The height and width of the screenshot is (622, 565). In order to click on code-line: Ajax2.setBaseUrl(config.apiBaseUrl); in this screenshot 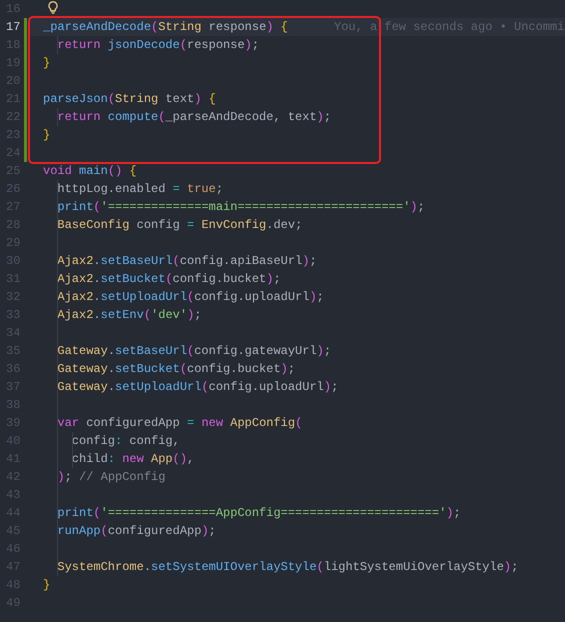, I will do `click(186, 261)`.